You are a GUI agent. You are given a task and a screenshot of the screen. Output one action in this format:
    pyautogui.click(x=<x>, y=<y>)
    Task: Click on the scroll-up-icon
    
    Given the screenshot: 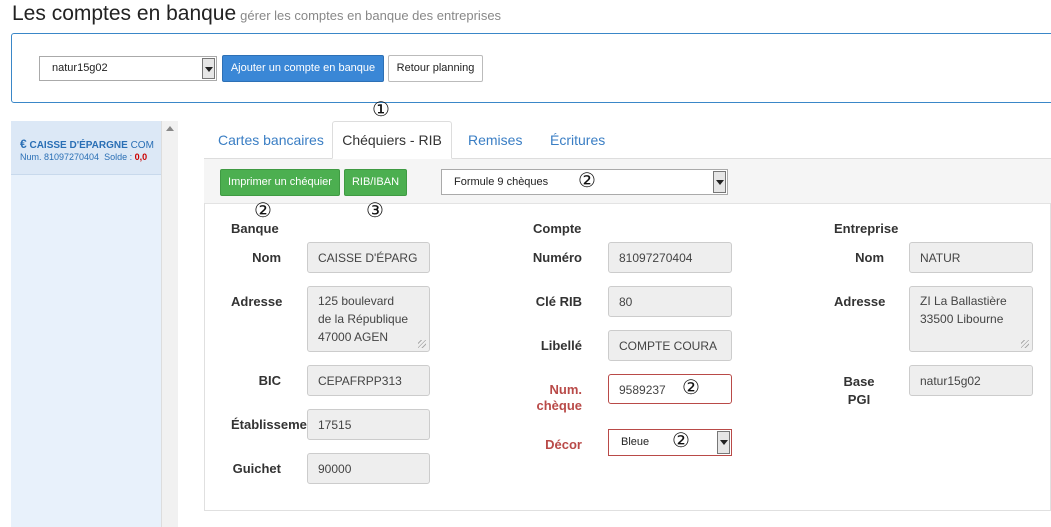 What is the action you would take?
    pyautogui.click(x=170, y=128)
    